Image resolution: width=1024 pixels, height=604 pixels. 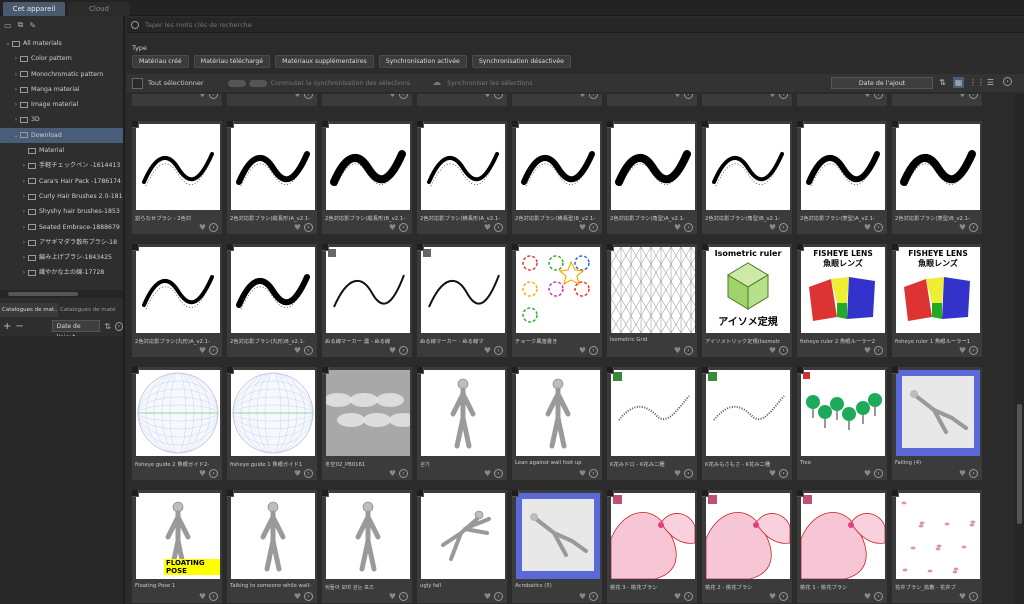 What do you see at coordinates (557, 300) in the screenshot?
I see `material-card: チョーク風落書き ♥ ›` at bounding box center [557, 300].